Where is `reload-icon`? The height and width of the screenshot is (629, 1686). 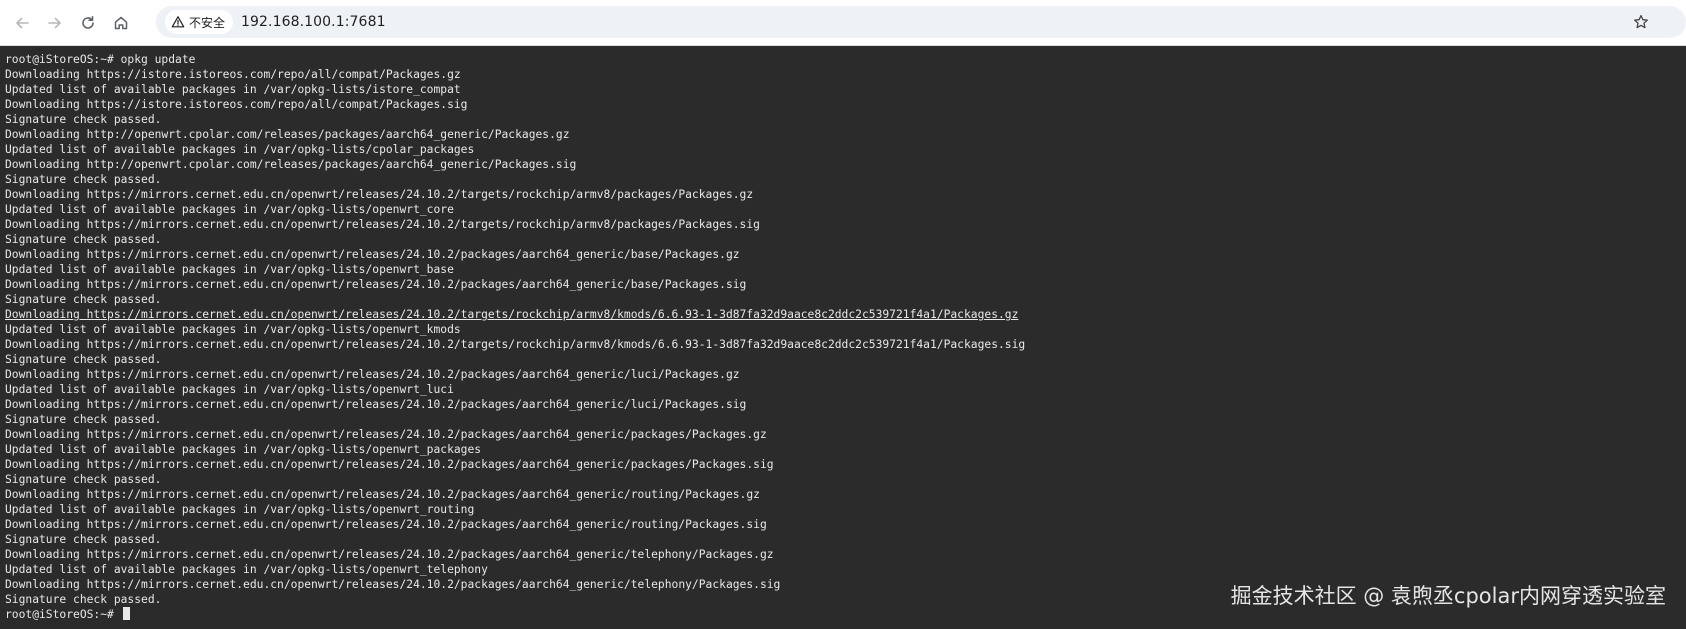 reload-icon is located at coordinates (88, 22).